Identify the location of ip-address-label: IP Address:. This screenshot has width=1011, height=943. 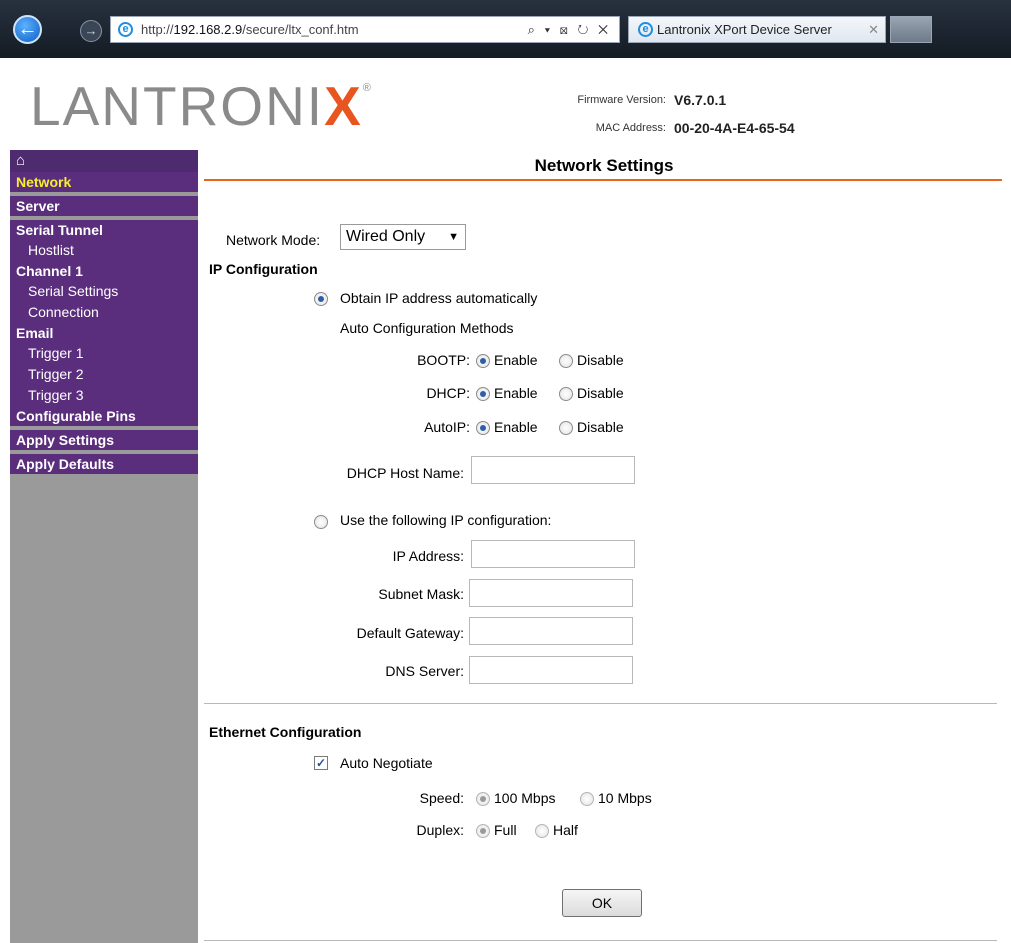
(428, 556).